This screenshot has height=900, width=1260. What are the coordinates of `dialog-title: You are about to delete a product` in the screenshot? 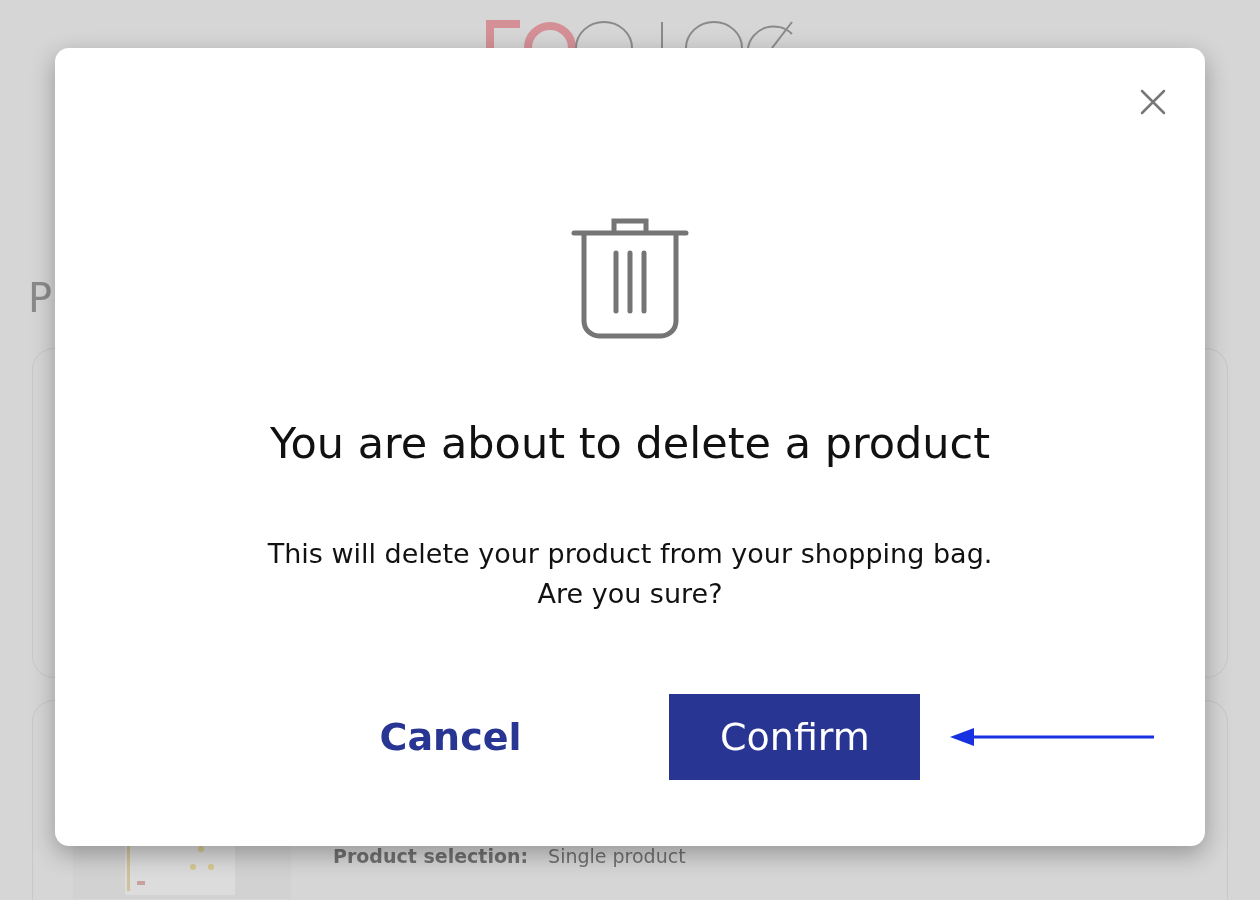 It's located at (630, 443).